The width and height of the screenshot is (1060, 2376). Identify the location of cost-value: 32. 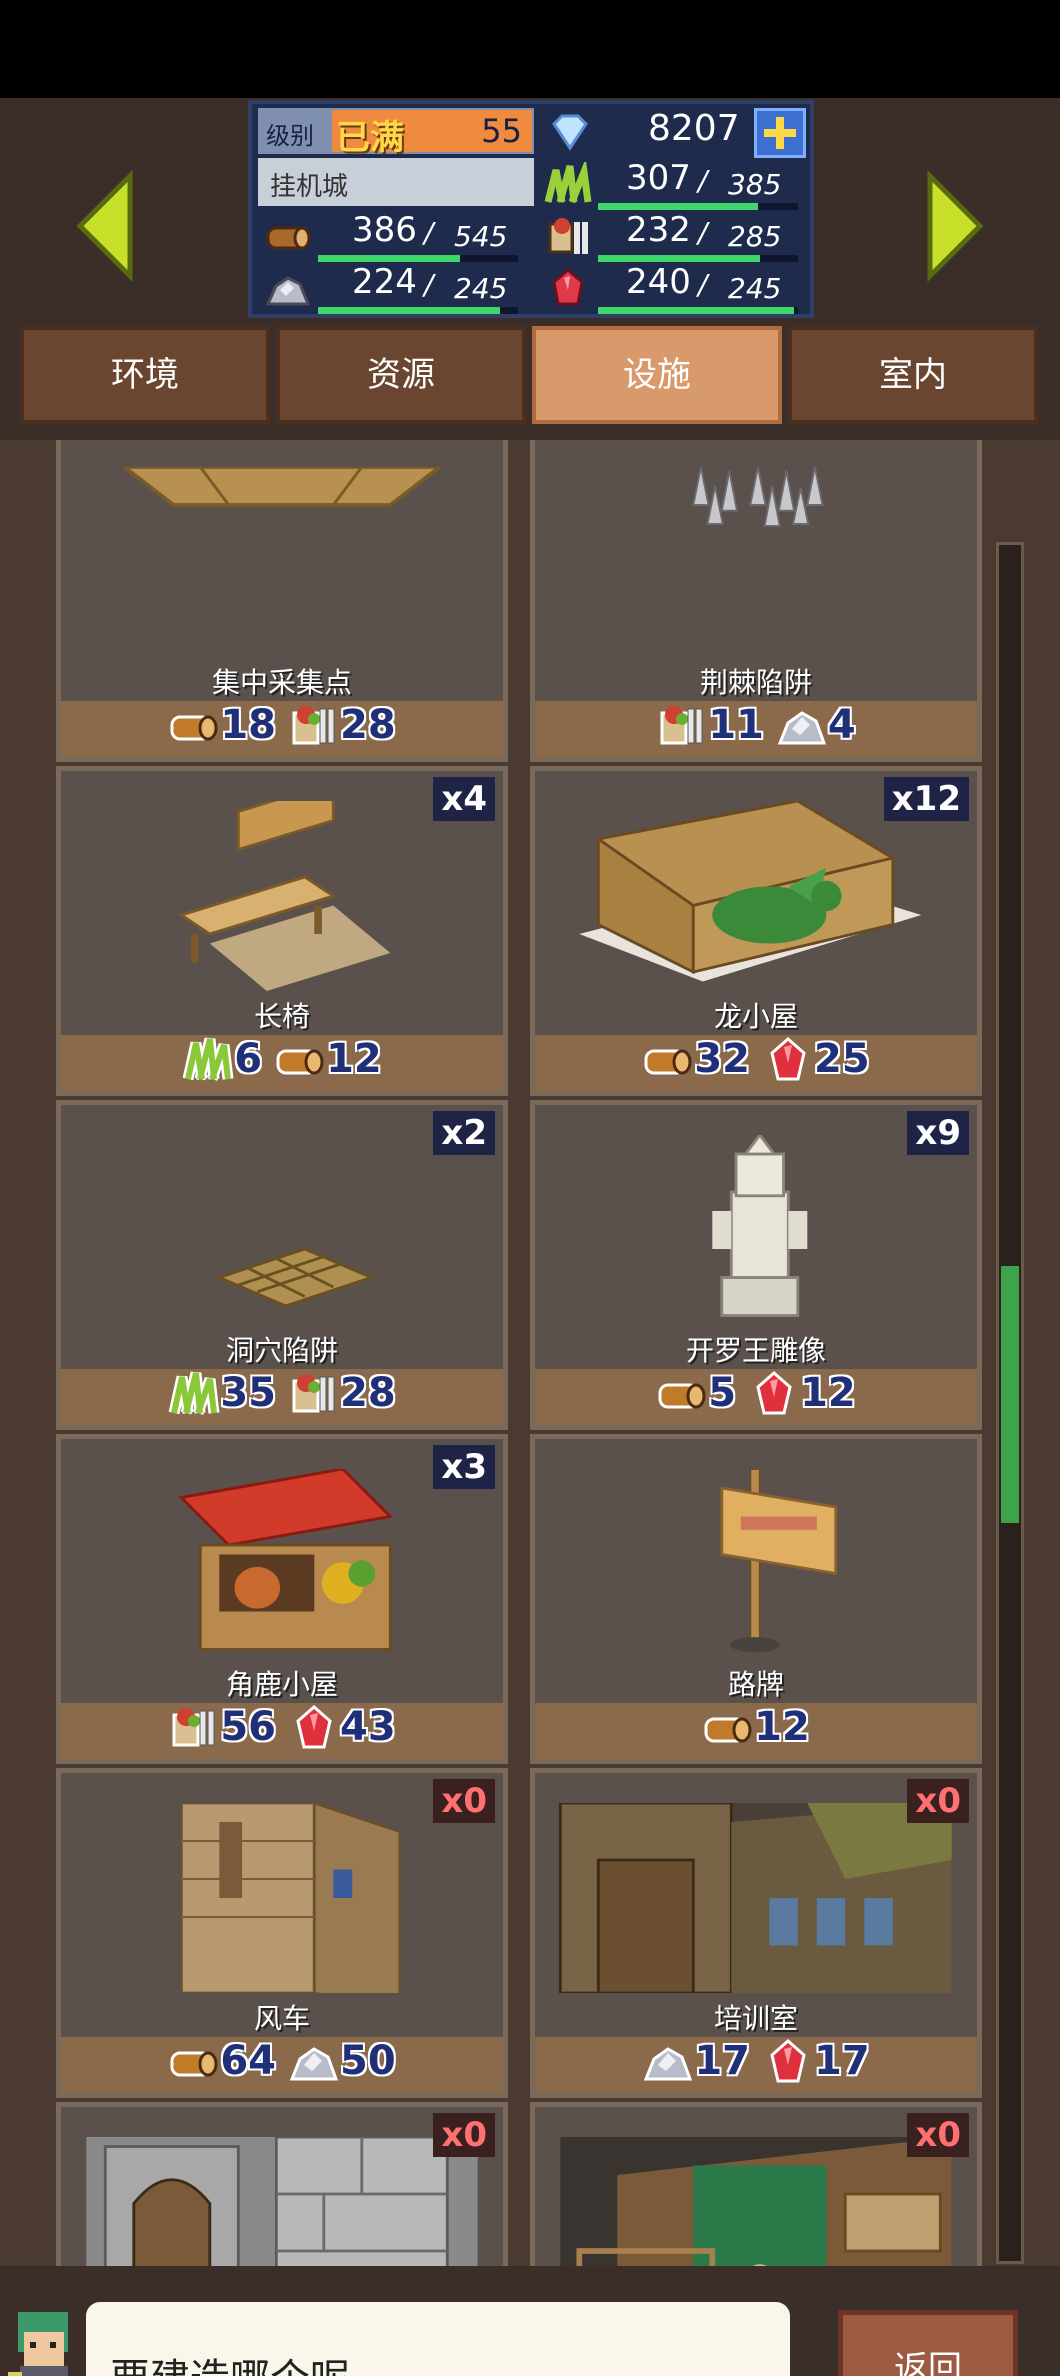
(722, 1059).